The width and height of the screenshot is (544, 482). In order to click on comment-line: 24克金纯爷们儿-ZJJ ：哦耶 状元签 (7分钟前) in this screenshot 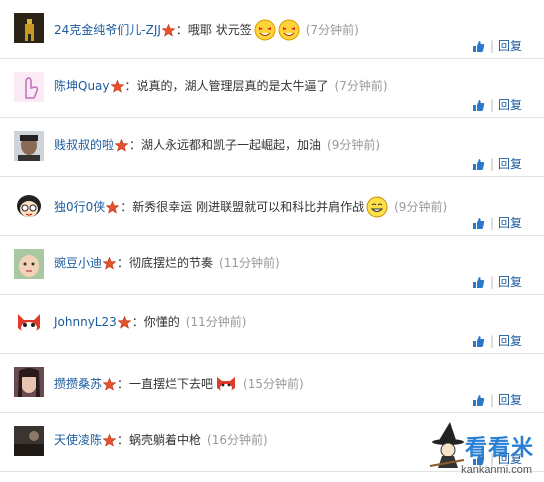, I will do `click(206, 30)`.